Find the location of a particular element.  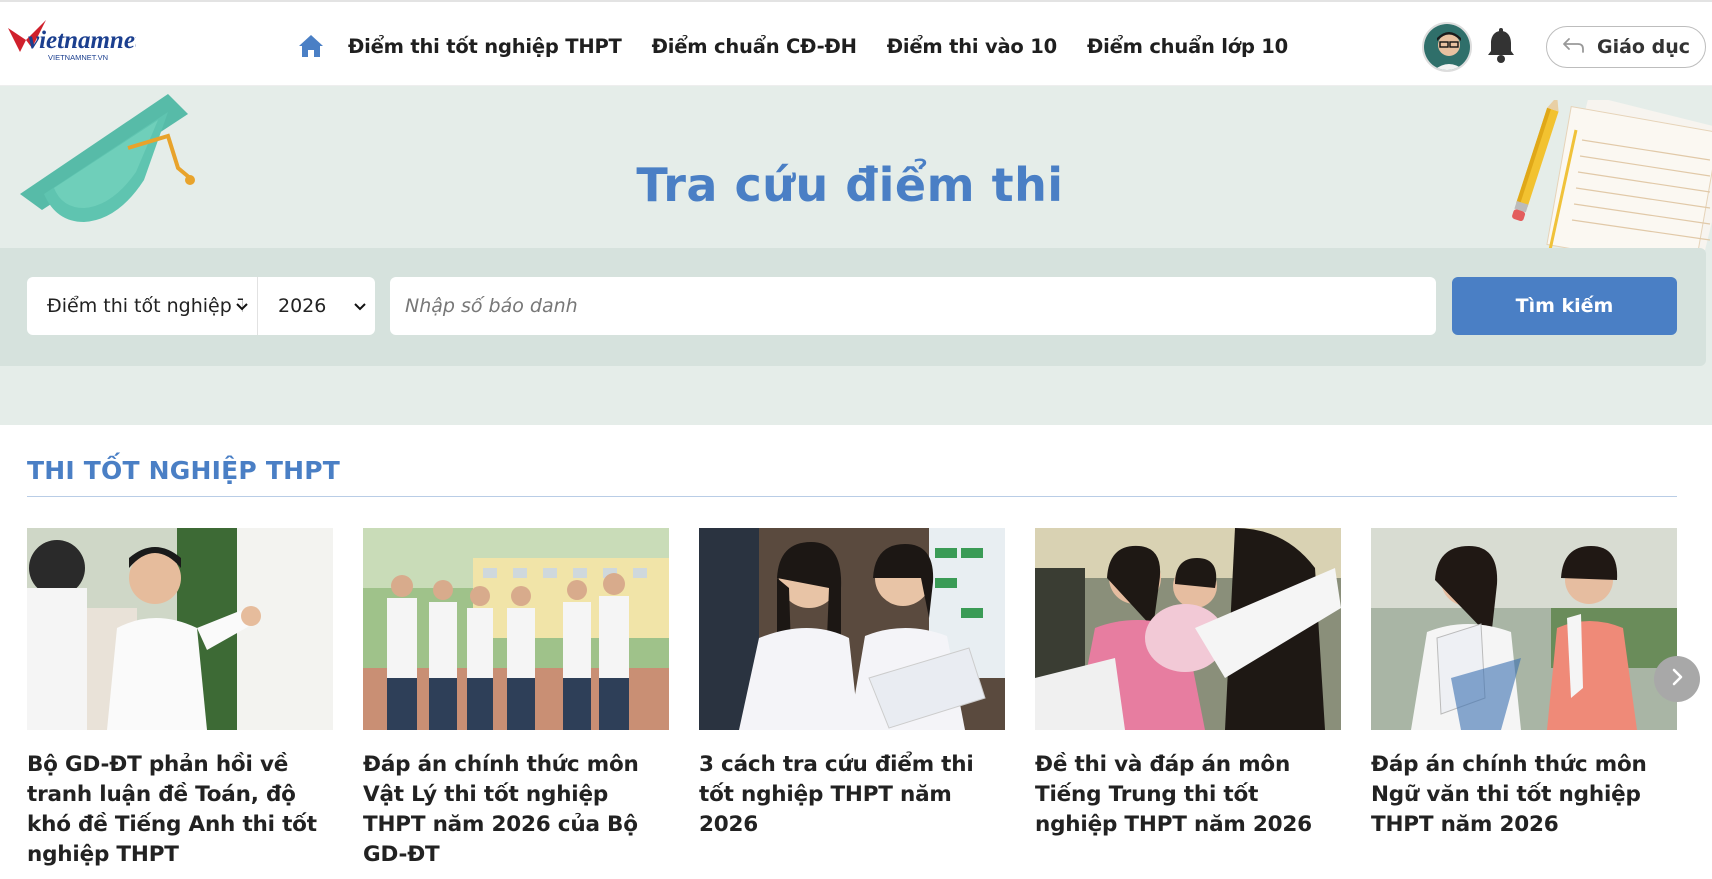

page-title: Tra cứu điểm thi is located at coordinates (850, 185).